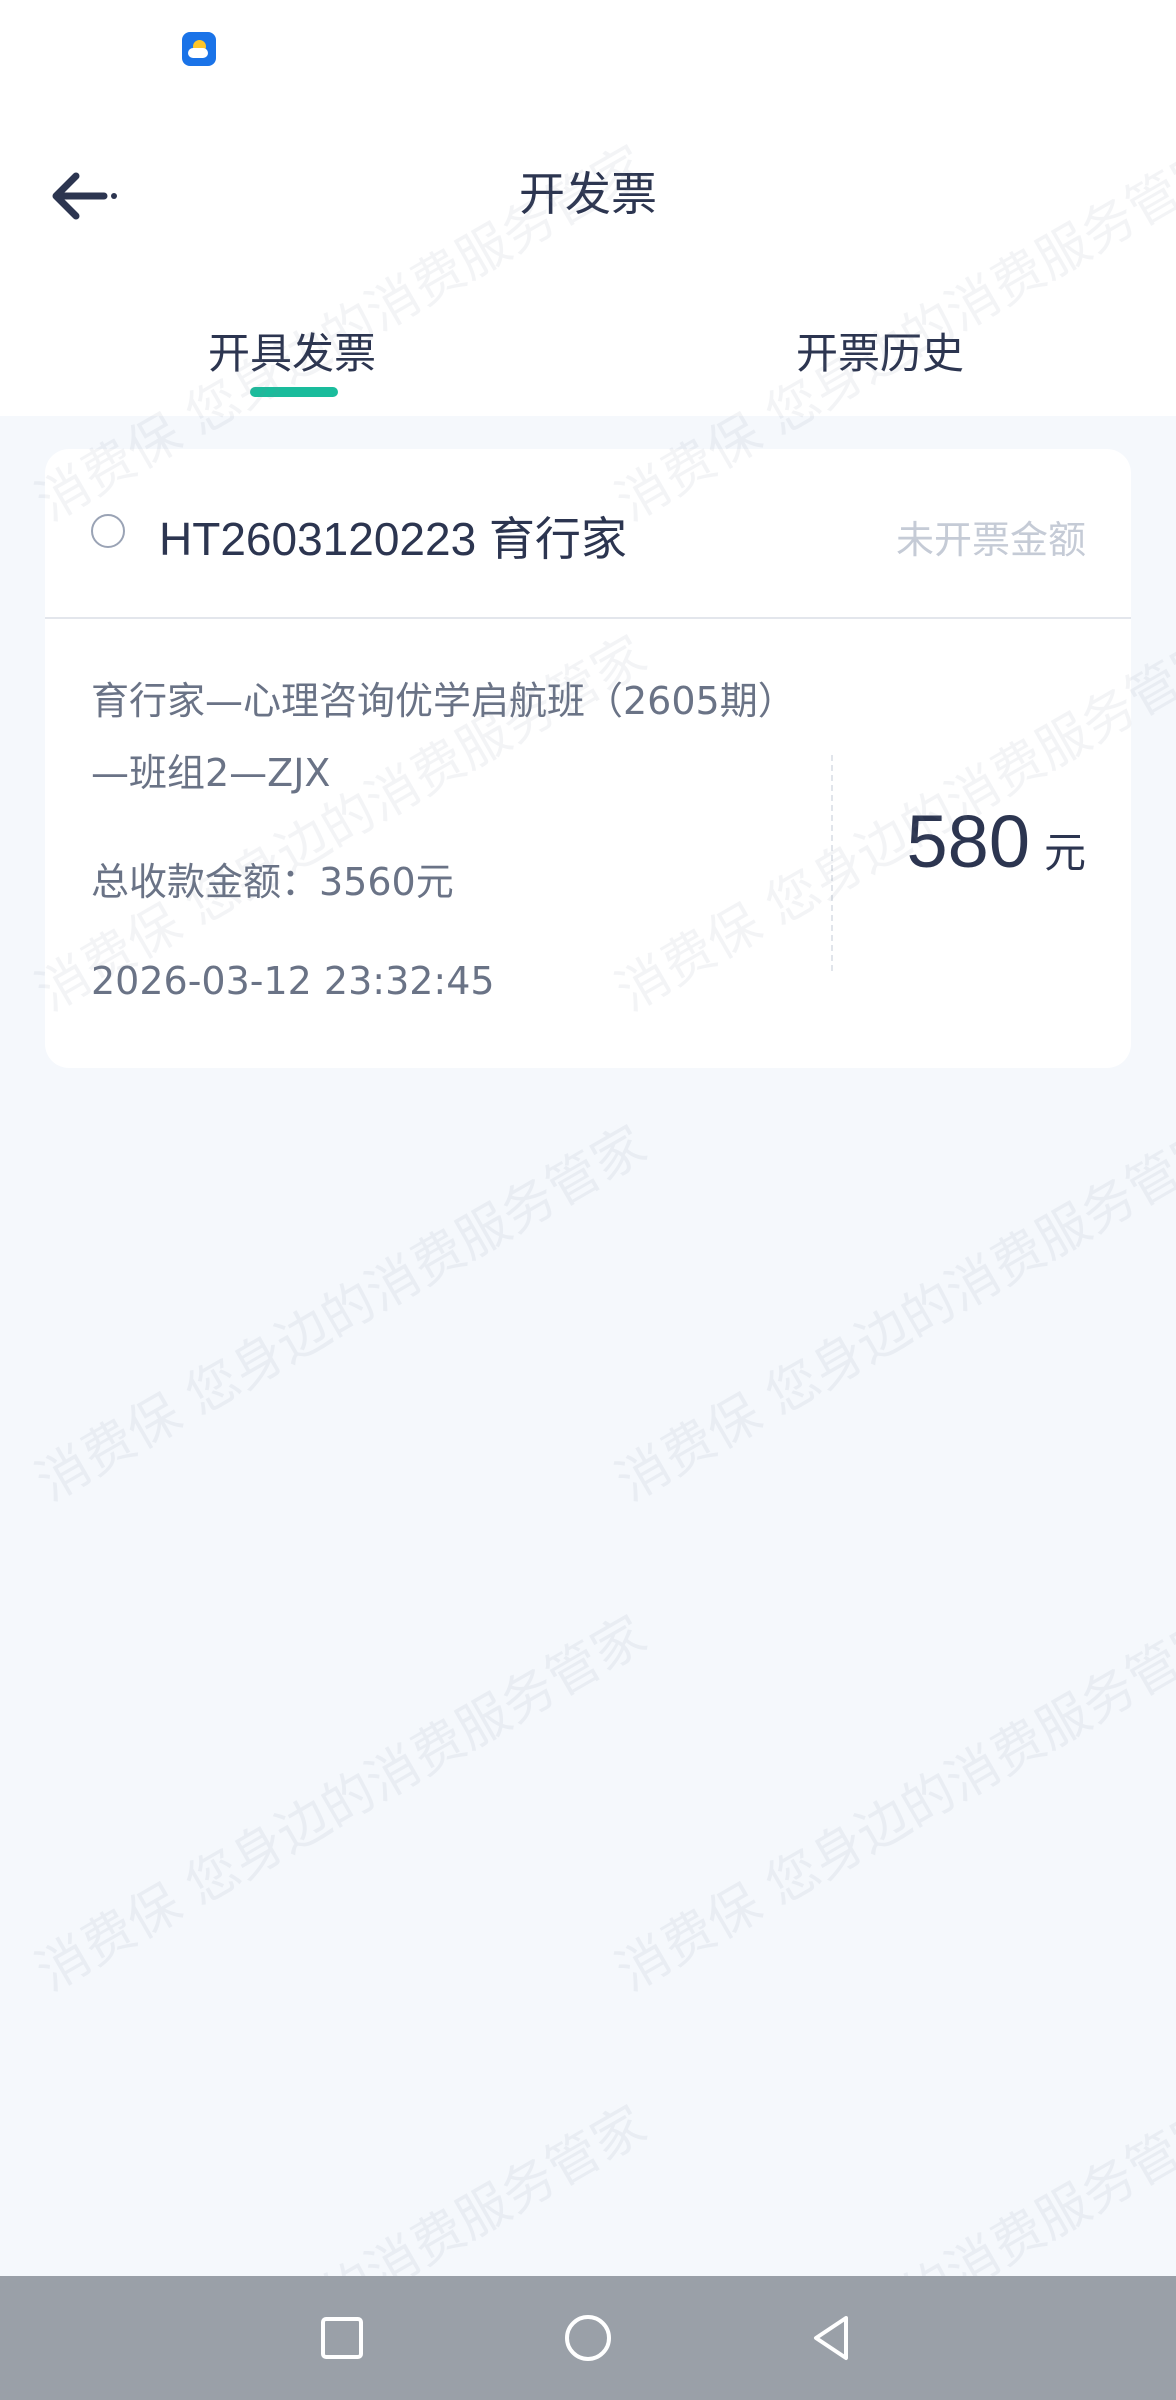  Describe the element at coordinates (292, 350) in the screenshot. I see `tab-issue-invoice: 开具发票` at that location.